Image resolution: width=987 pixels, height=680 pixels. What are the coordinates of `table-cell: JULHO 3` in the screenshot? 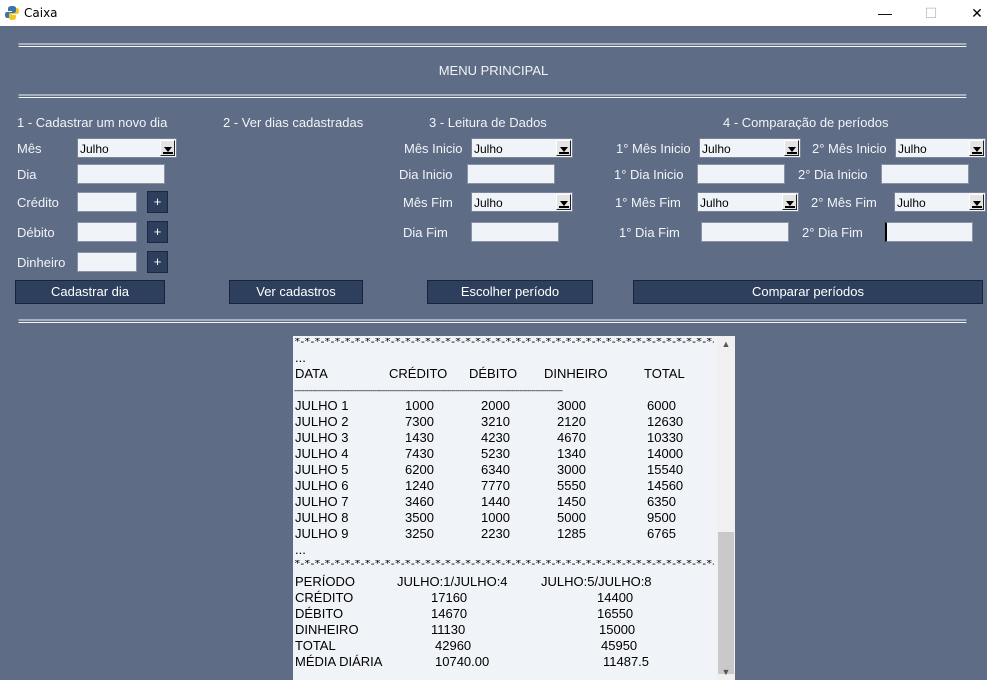 It's located at (322, 437).